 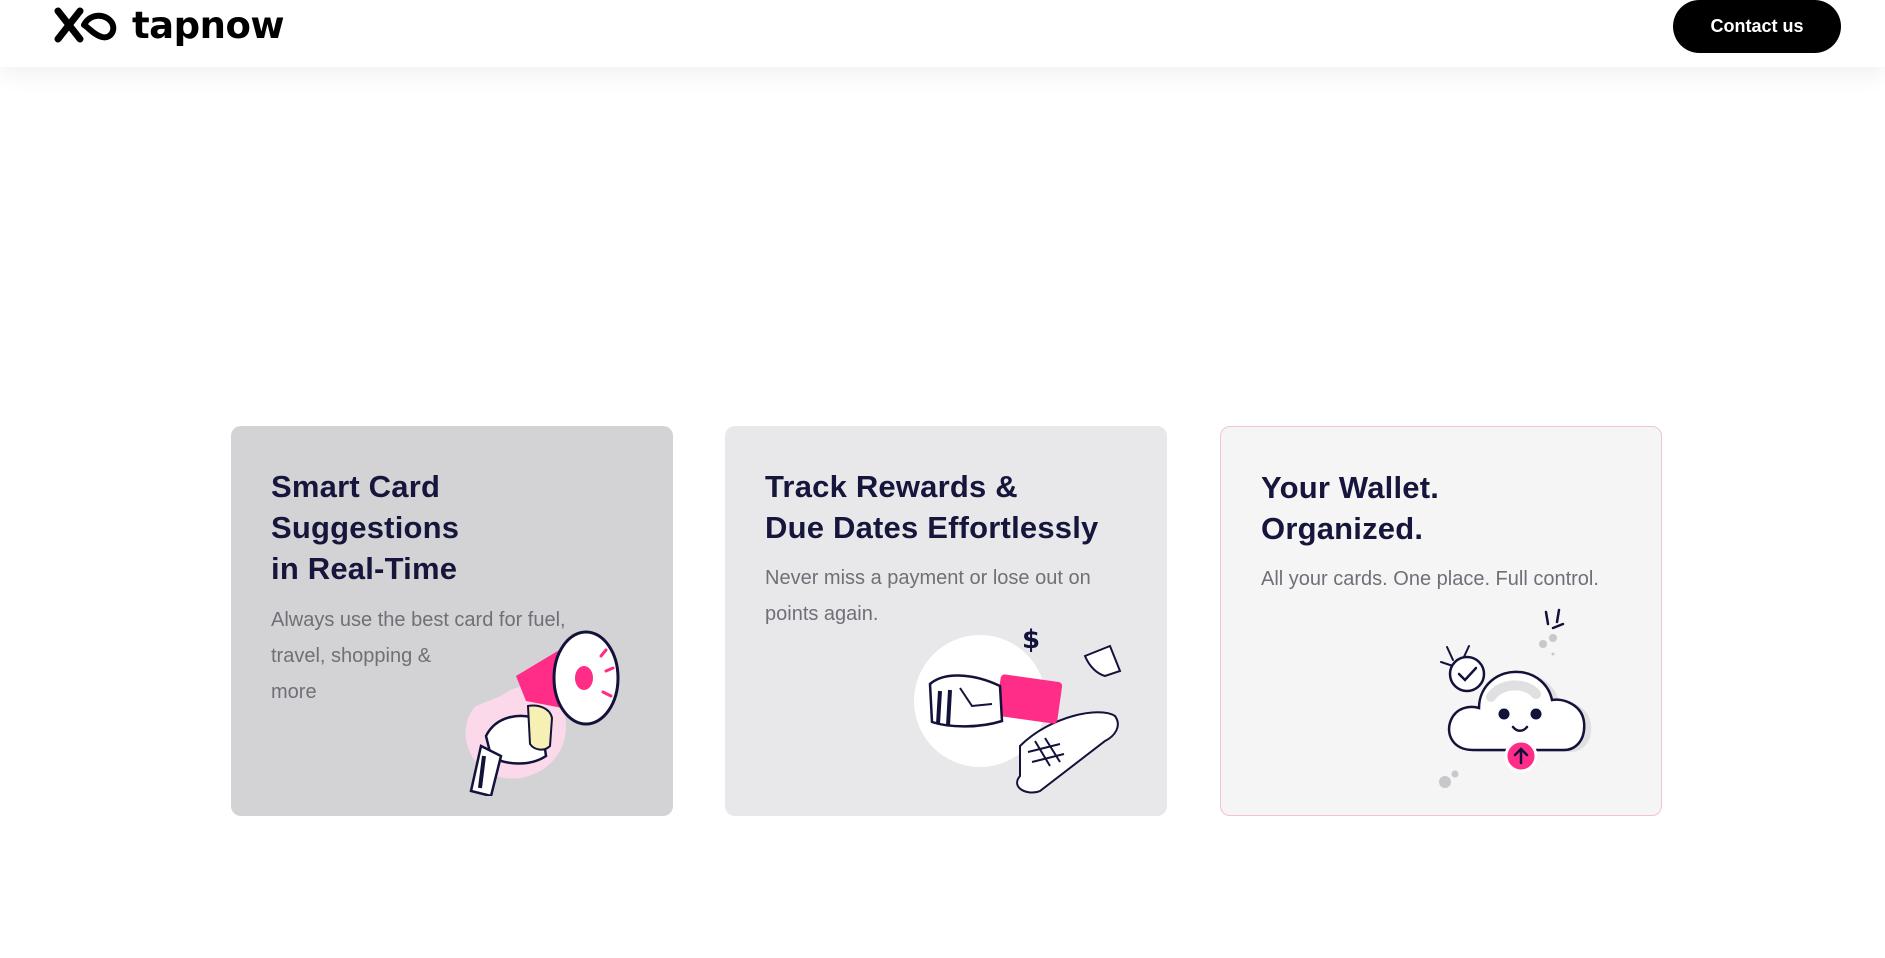 What do you see at coordinates (942, 33) in the screenshot?
I see `site-header: tapnow Contact us` at bounding box center [942, 33].